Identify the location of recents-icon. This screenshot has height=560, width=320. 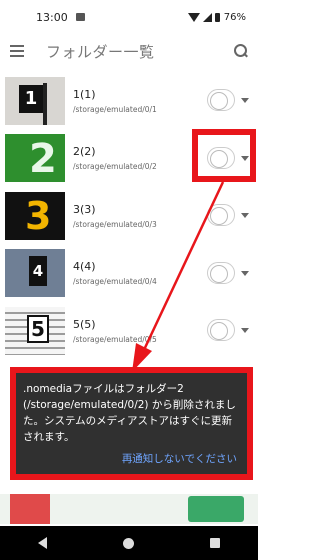
(215, 543).